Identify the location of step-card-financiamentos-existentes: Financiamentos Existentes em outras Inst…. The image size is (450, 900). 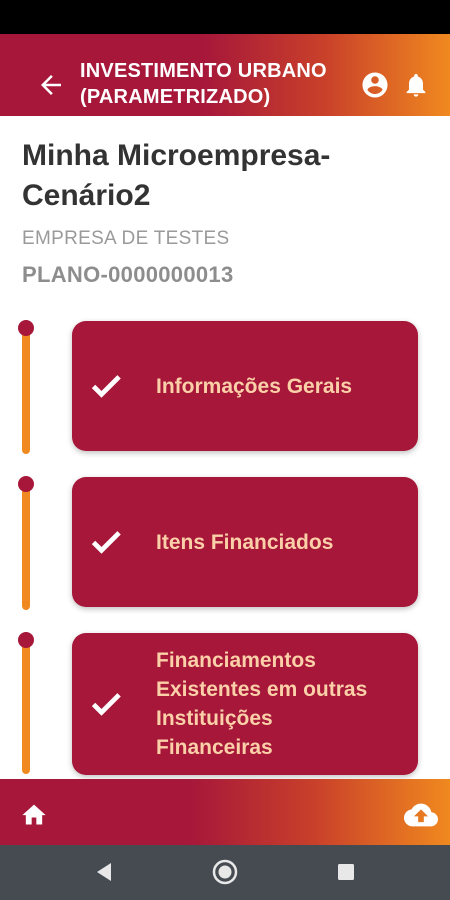
(245, 704).